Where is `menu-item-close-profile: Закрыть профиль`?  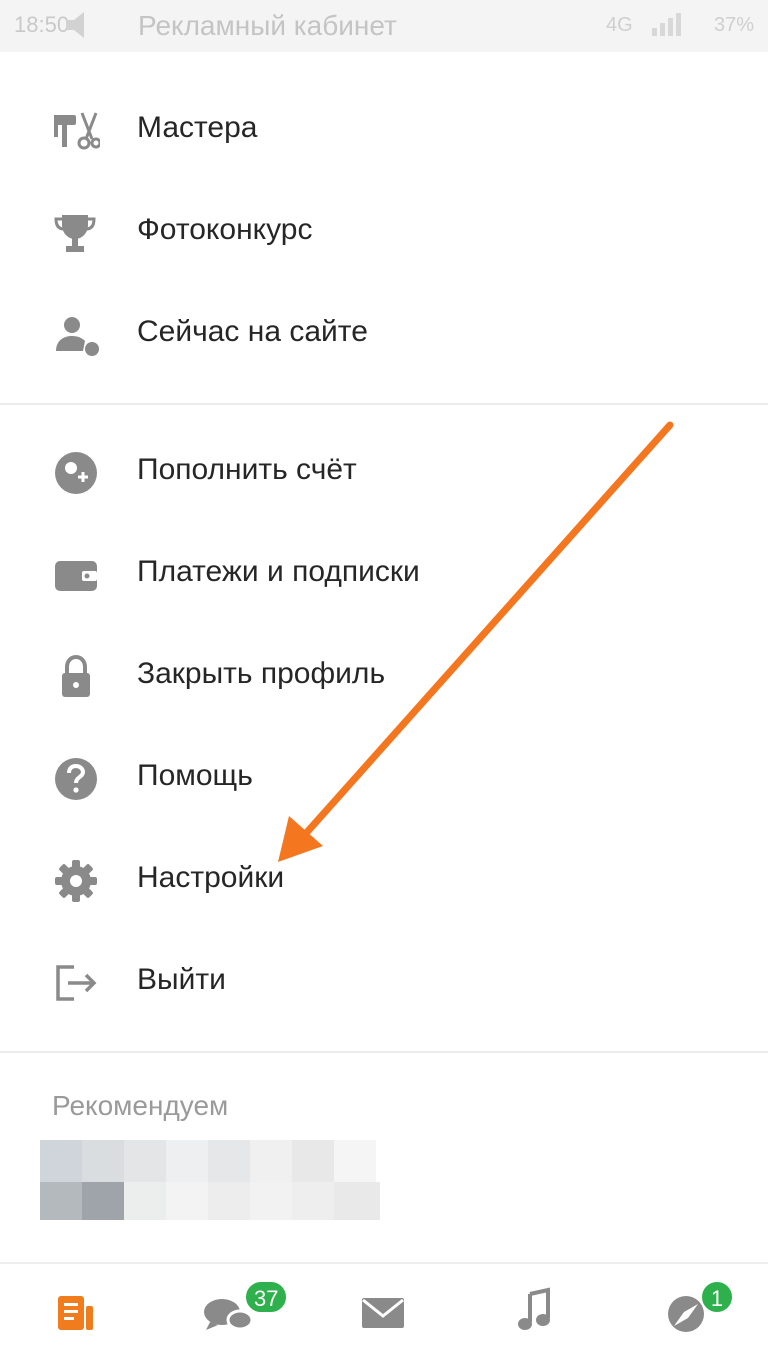 menu-item-close-profile: Закрыть профиль is located at coordinates (384, 677).